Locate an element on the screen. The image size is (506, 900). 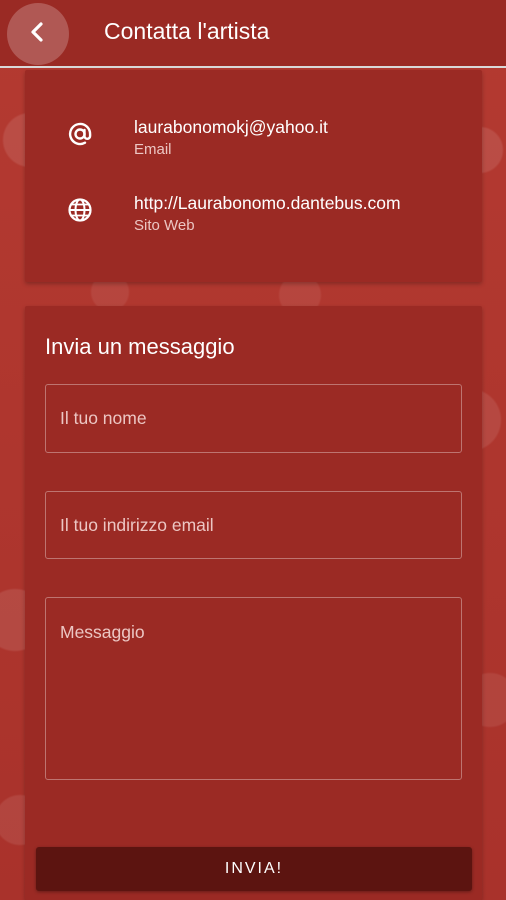
name-input is located at coordinates (253, 418).